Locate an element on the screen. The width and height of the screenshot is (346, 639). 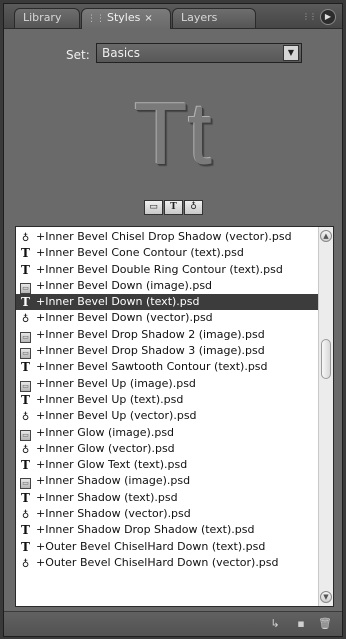
style-list-item: ▭ +Inner Bevel Up (image).psd is located at coordinates (167, 384).